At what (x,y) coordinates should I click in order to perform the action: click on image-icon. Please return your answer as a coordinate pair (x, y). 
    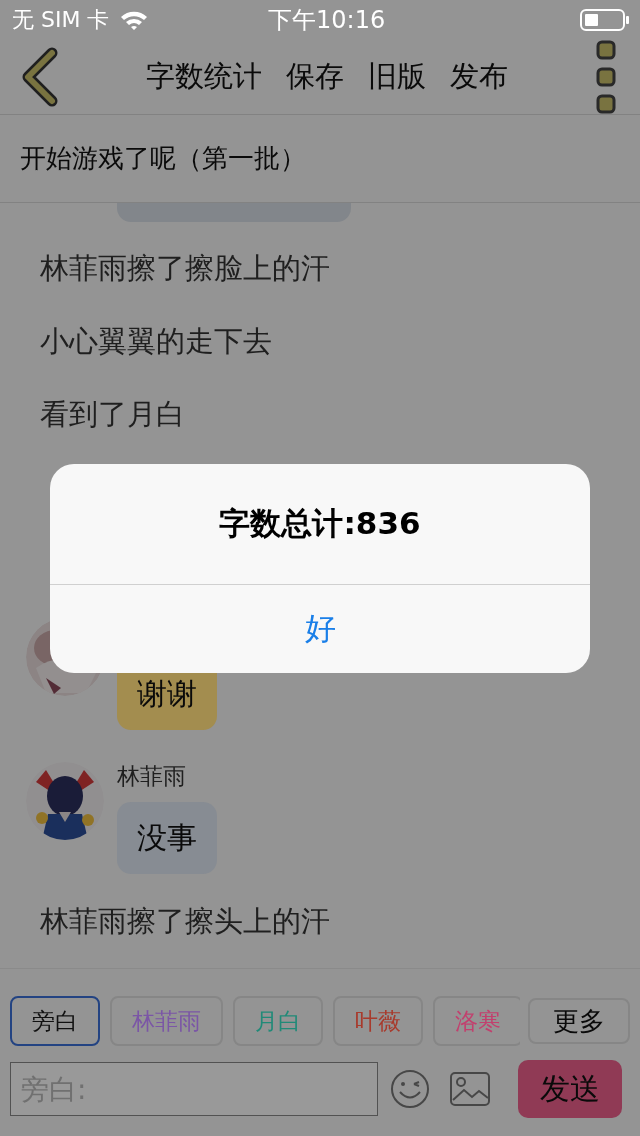
    Looking at the image, I should click on (470, 1089).